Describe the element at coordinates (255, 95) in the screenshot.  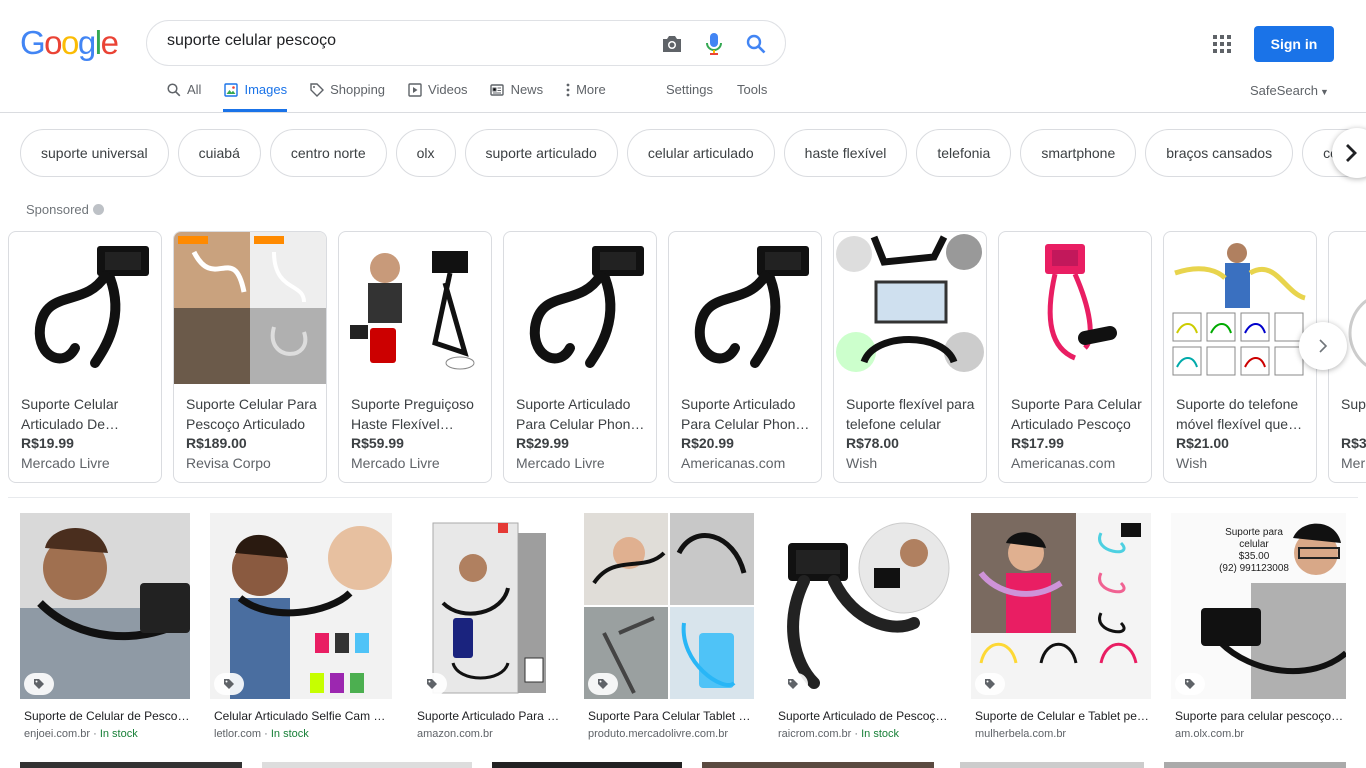
I see `tab-images: Images` at that location.